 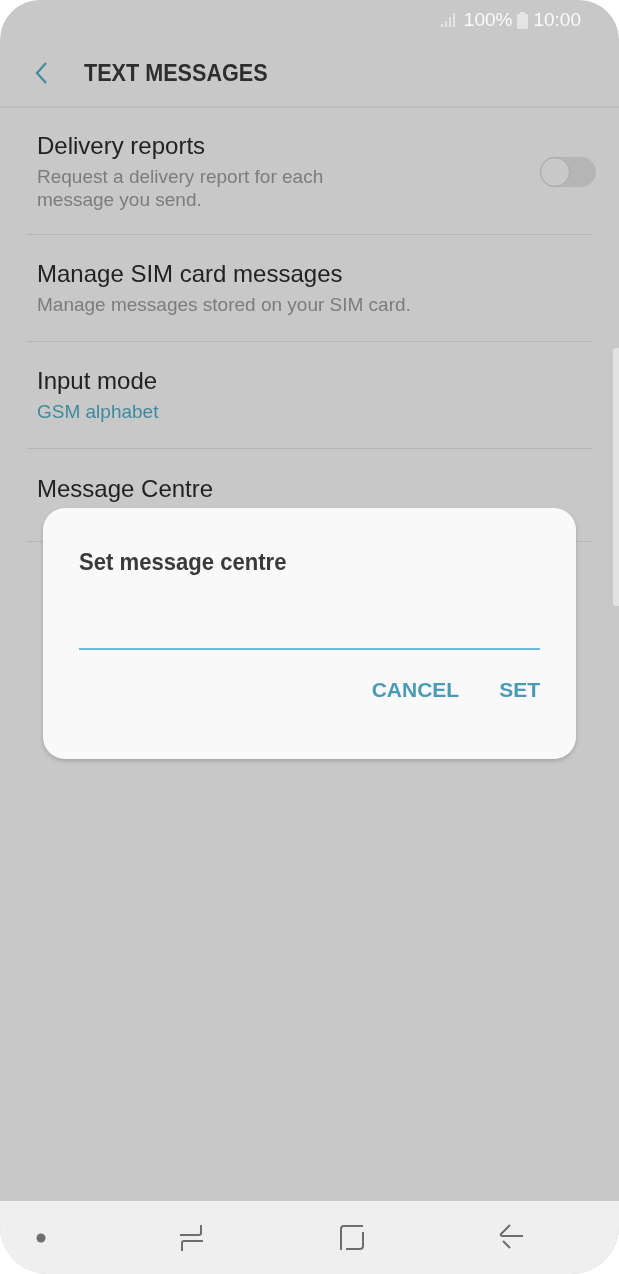 I want to click on recent-apps-icon, so click(x=192, y=1237).